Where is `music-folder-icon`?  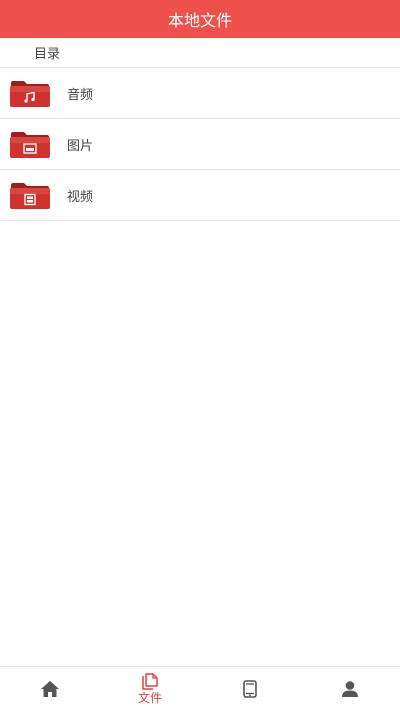
music-folder-icon is located at coordinates (30, 94).